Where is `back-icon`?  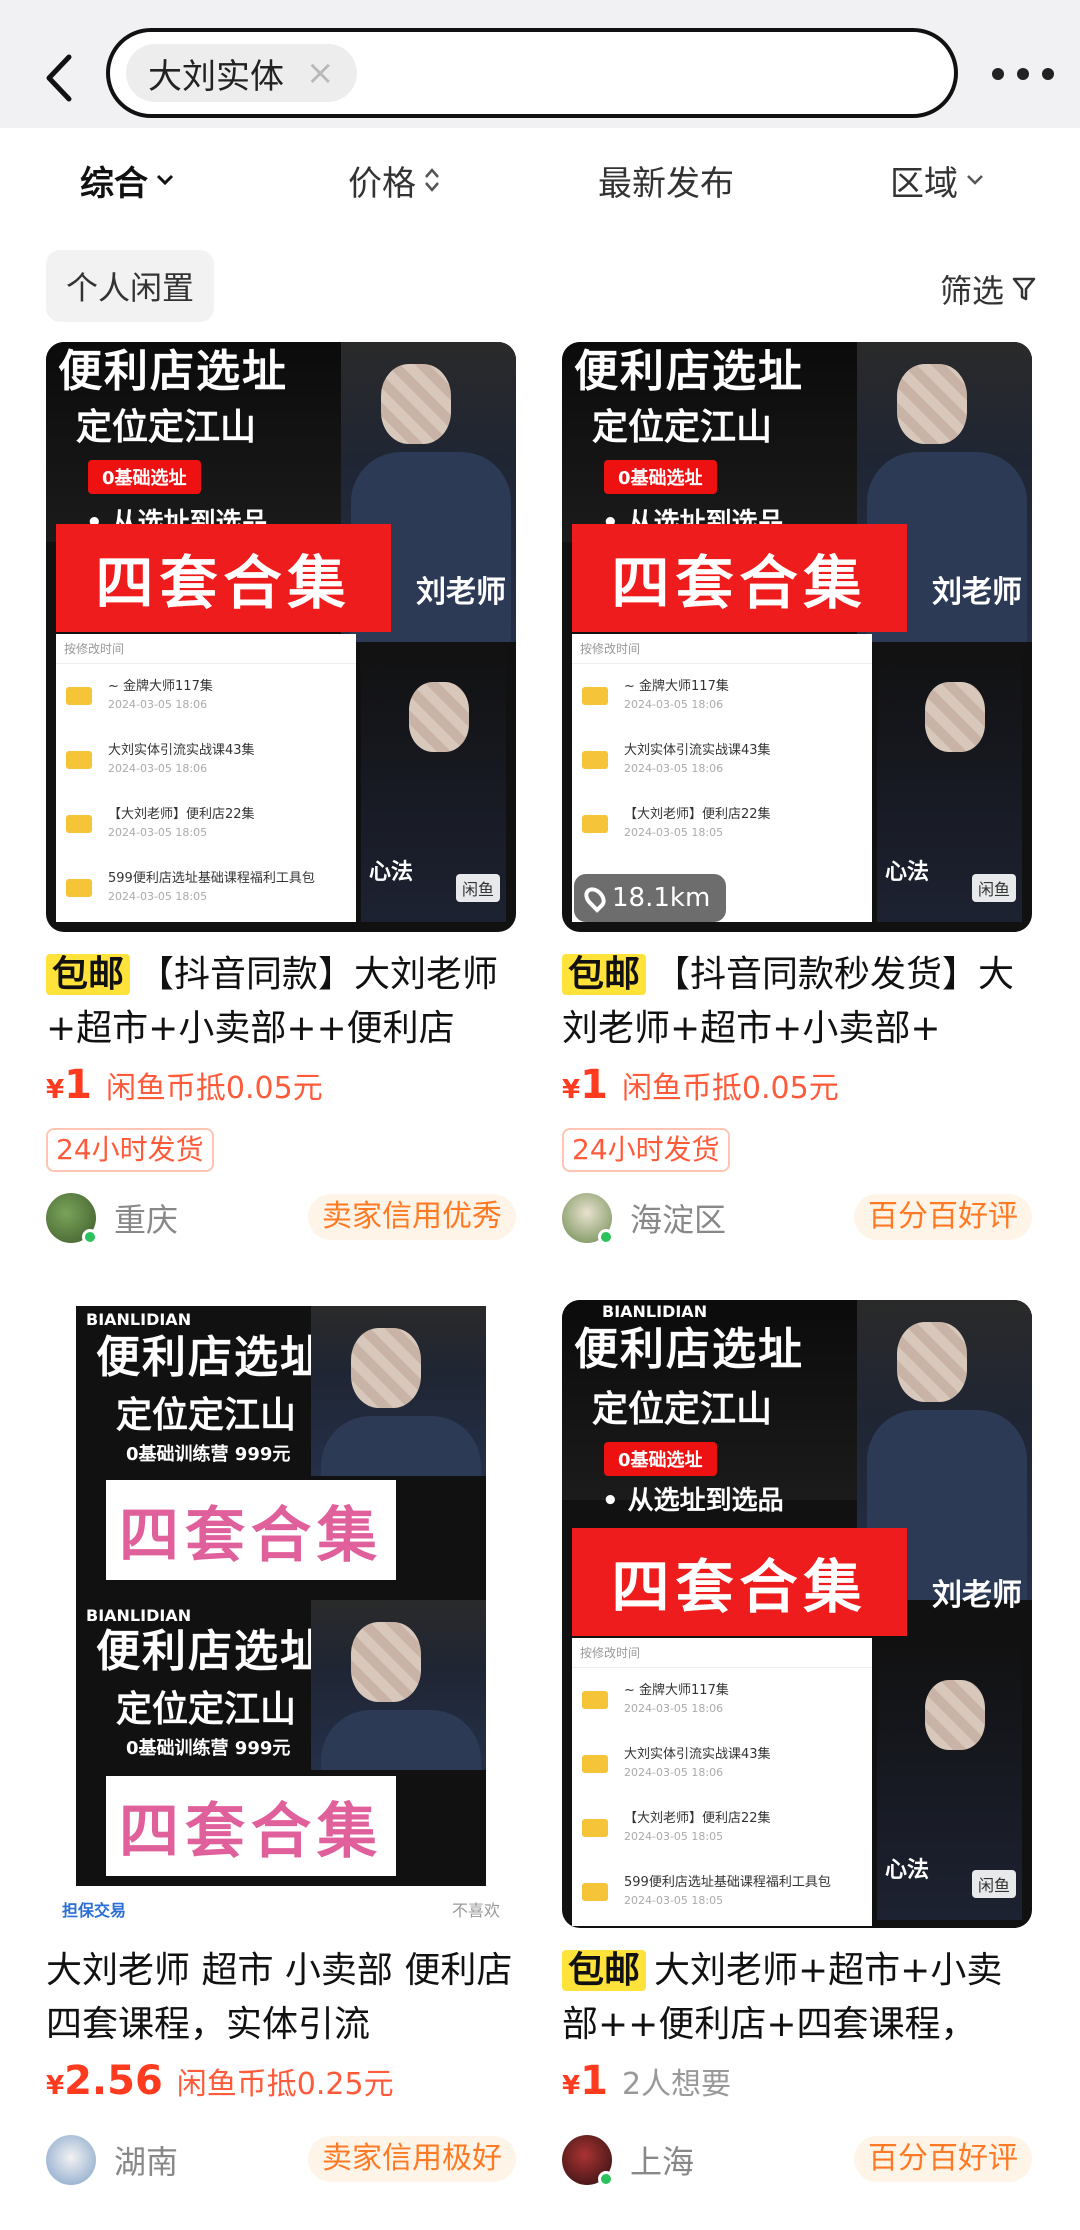 back-icon is located at coordinates (58, 78).